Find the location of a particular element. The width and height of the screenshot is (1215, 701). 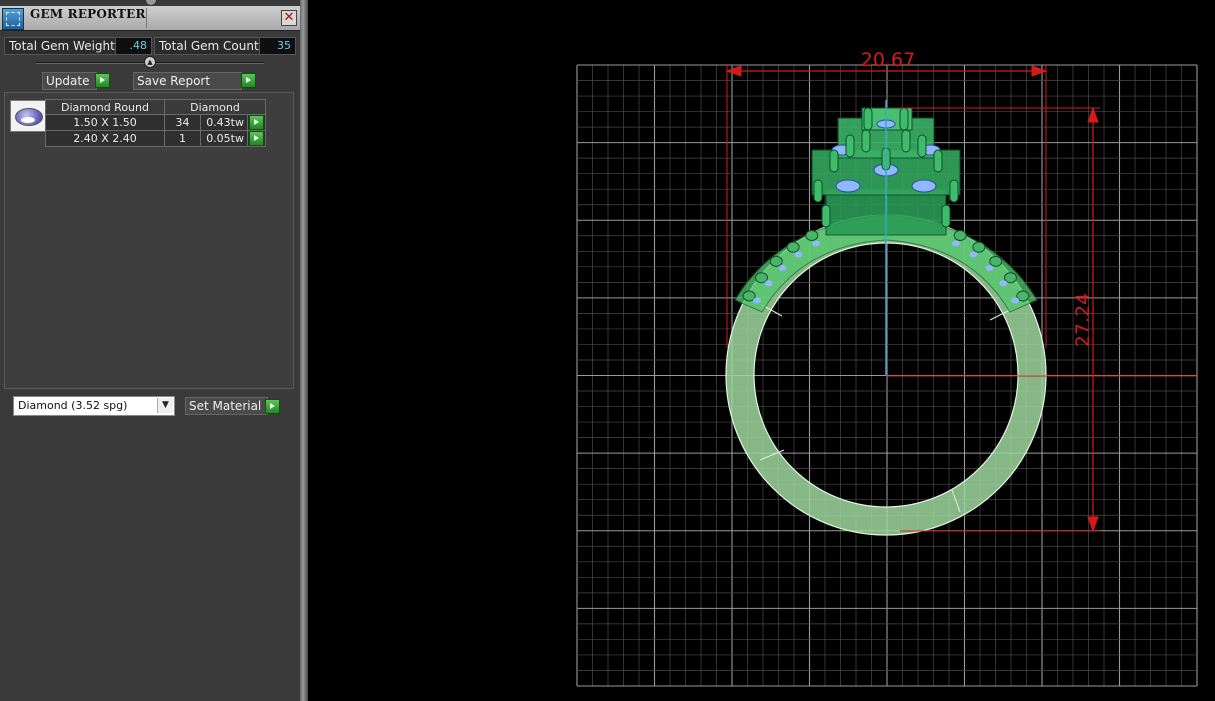

gem-weight: 0.43tw is located at coordinates (224, 122).